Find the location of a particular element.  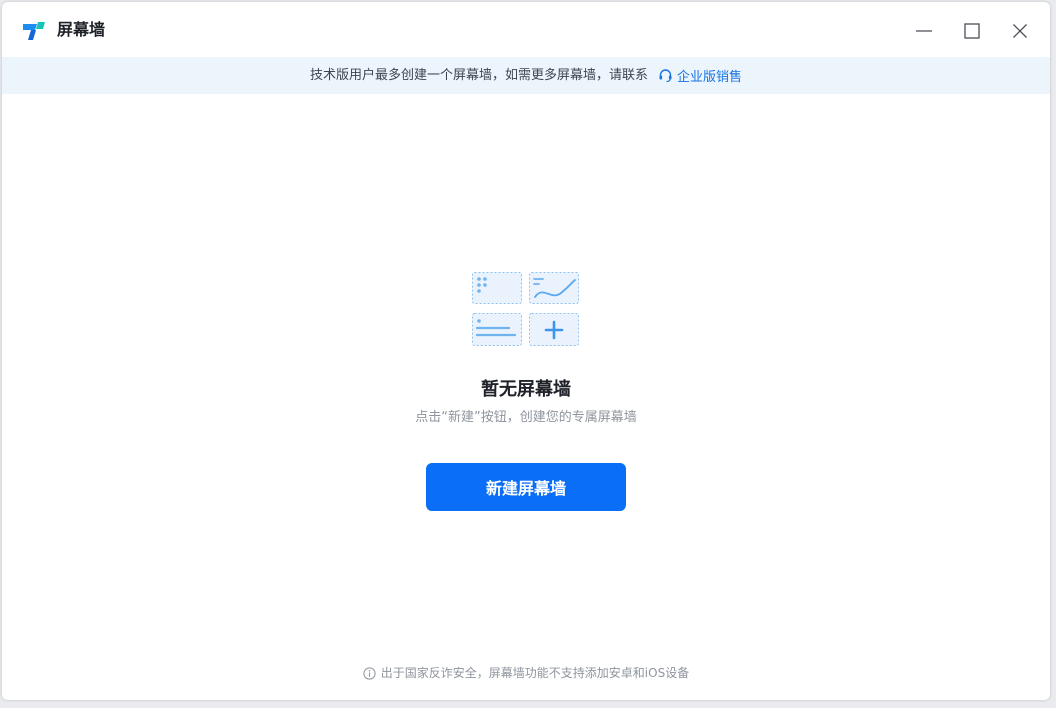

enterprise-sales-label: 企业版销售 is located at coordinates (710, 77).